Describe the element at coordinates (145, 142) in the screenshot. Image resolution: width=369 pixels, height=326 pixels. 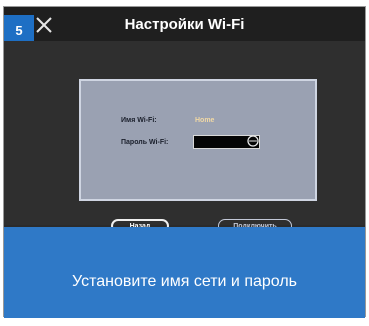
I see `password-label: Пароль Wi-Fi:` at that location.